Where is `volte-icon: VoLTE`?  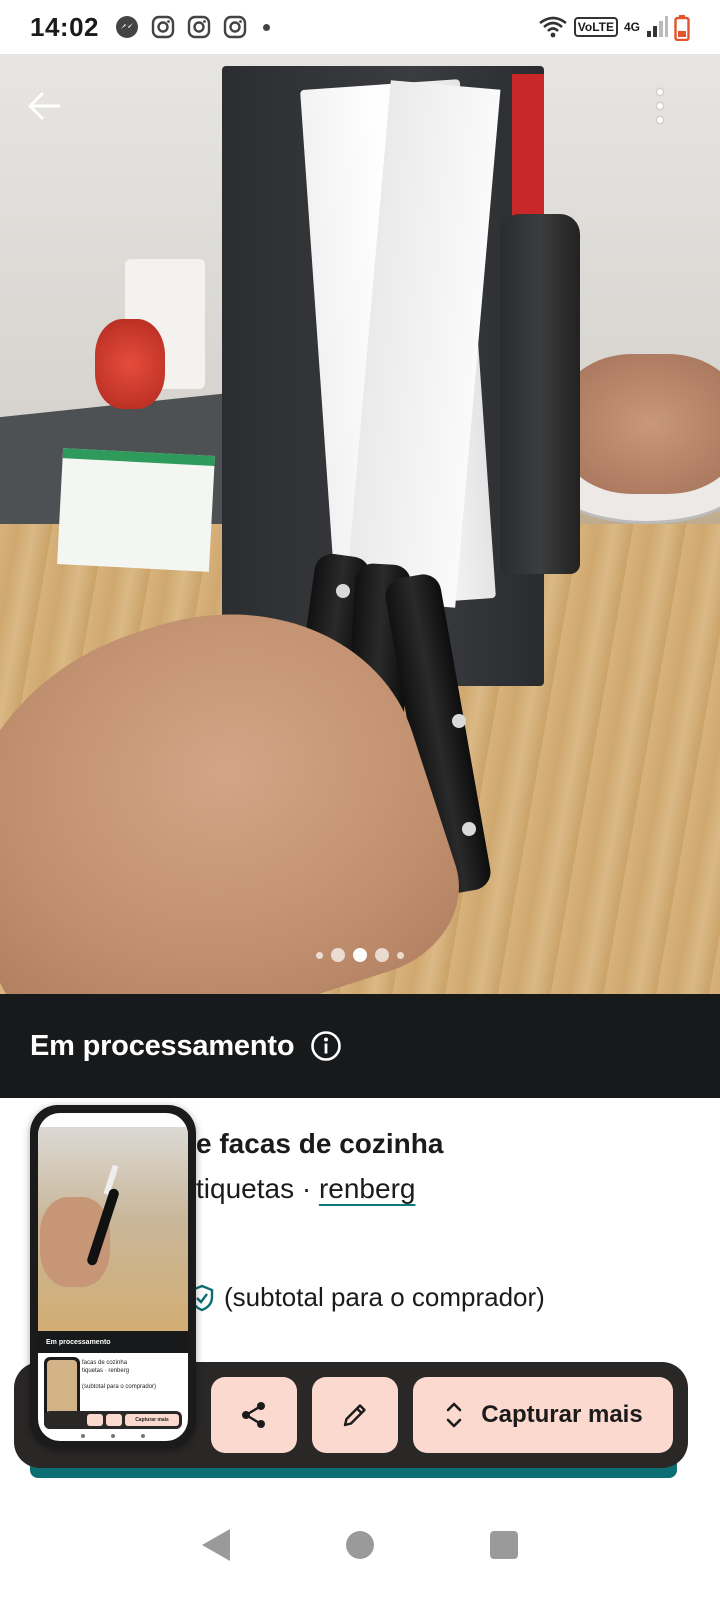
volte-icon: VoLTE is located at coordinates (595, 27).